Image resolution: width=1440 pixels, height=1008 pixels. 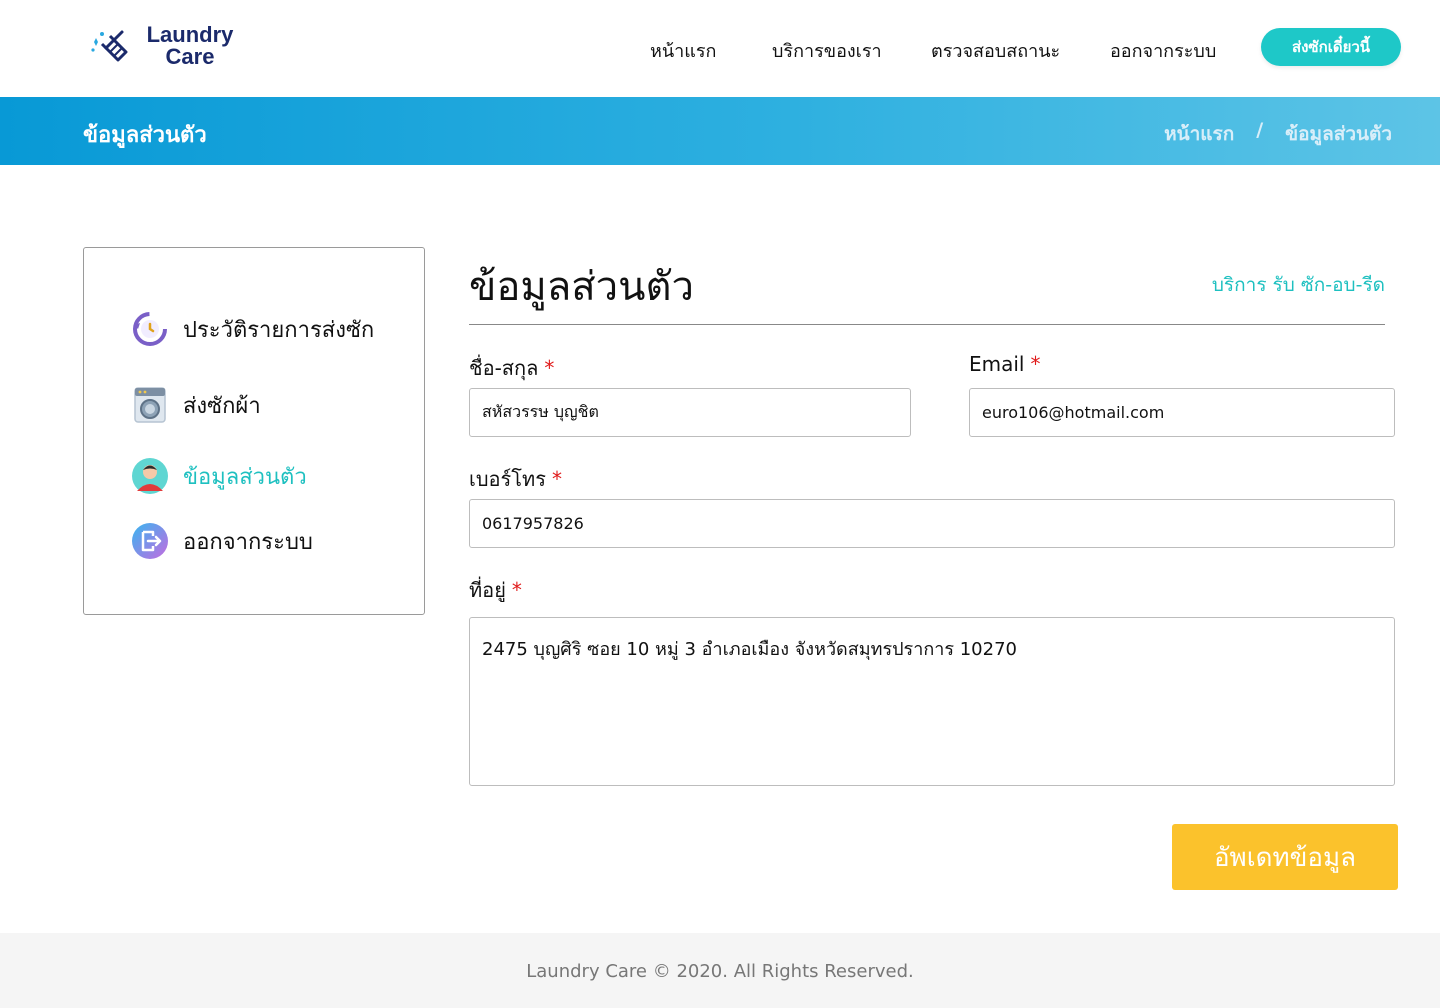 I want to click on logo-line-1: Laundry, so click(x=190, y=34).